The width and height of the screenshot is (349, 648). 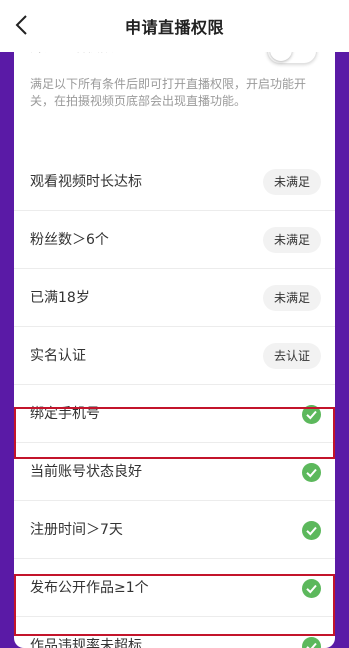 What do you see at coordinates (89, 588) in the screenshot?
I see `condition-label: 发布公开作品≥1个` at bounding box center [89, 588].